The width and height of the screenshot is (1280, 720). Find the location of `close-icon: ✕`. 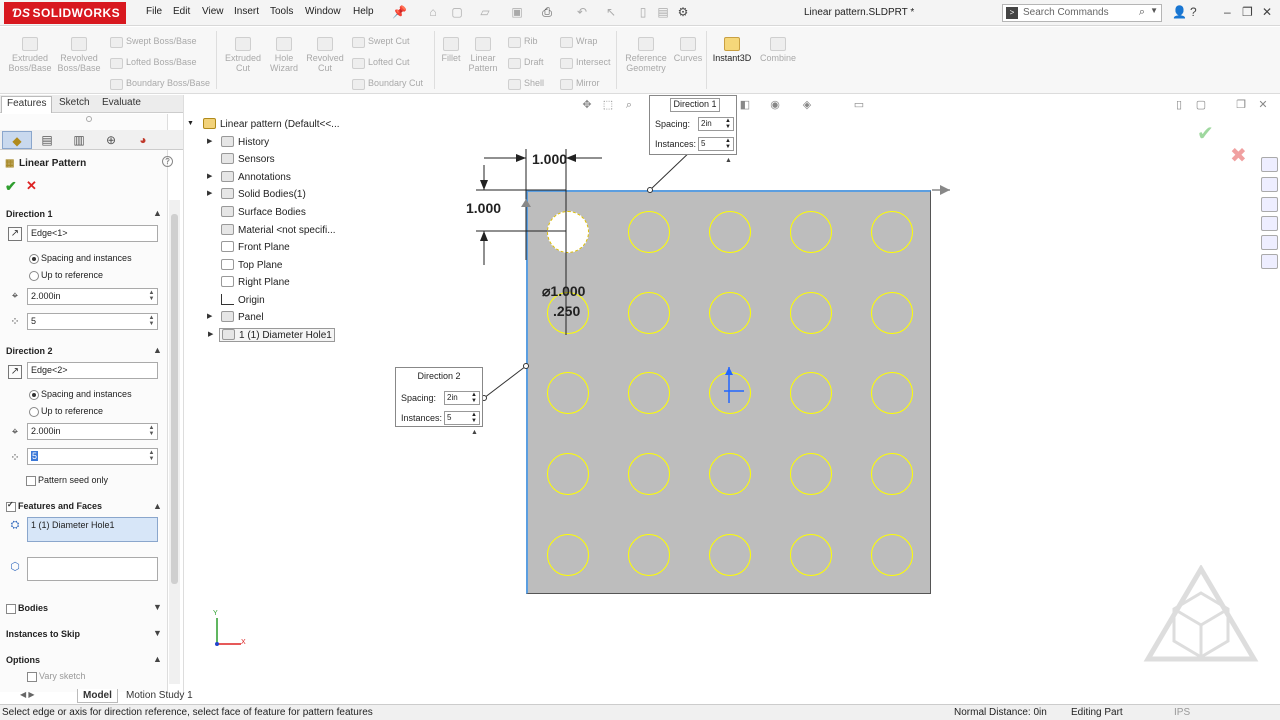

close-icon: ✕ is located at coordinates (1267, 12).